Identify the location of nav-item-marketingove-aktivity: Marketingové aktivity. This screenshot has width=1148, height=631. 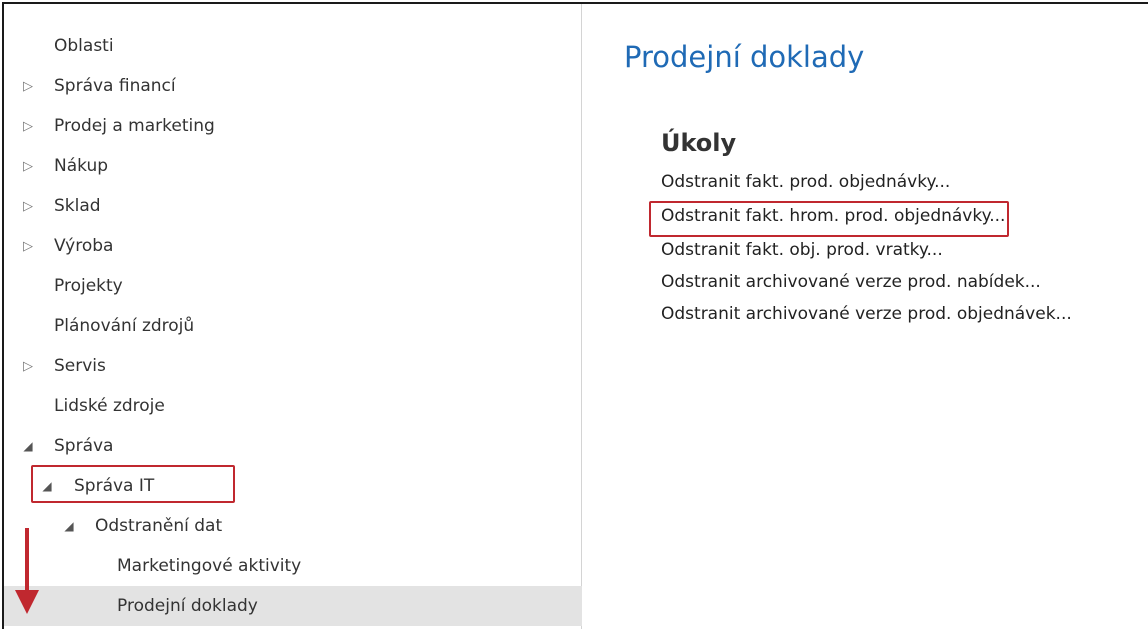
(293, 566).